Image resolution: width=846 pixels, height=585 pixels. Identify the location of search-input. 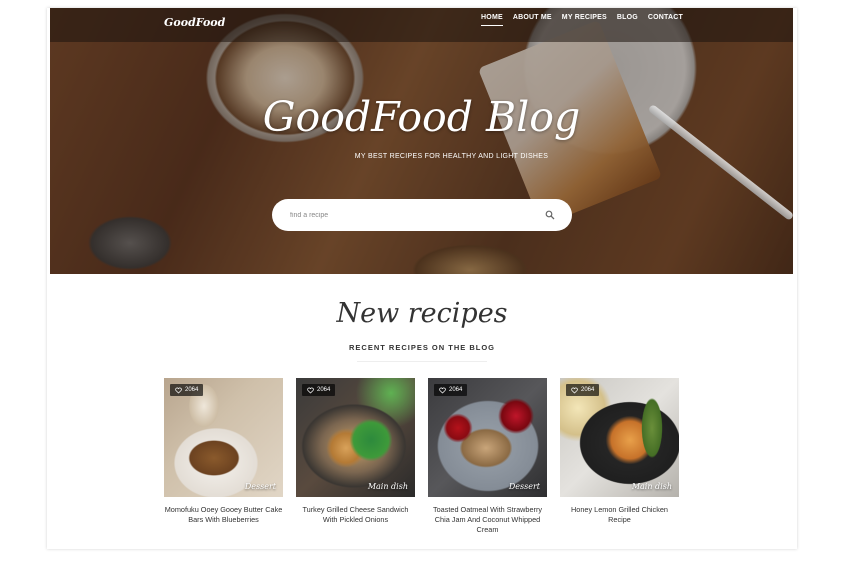
(410, 215).